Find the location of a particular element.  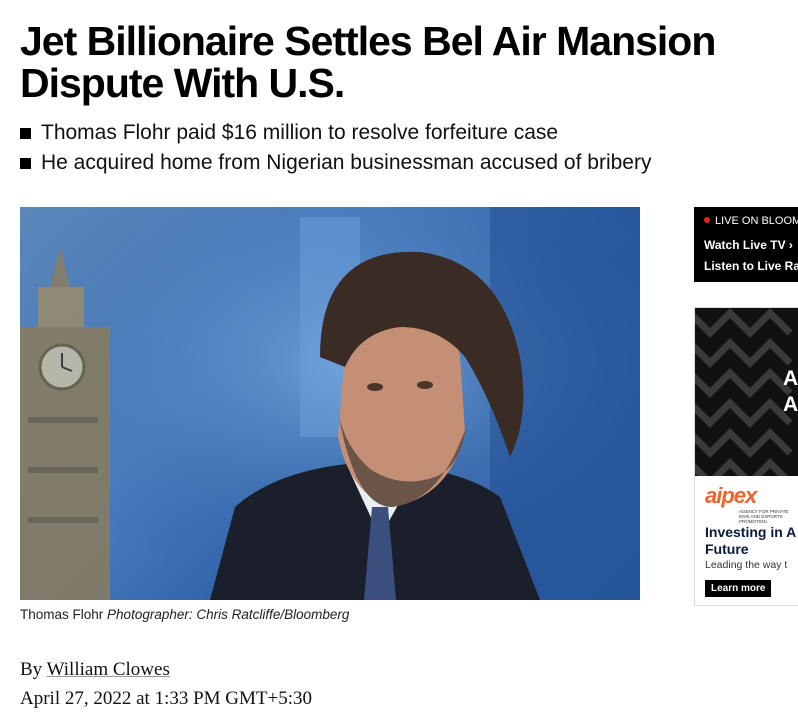

ad-logo: aipex is located at coordinates (731, 495).